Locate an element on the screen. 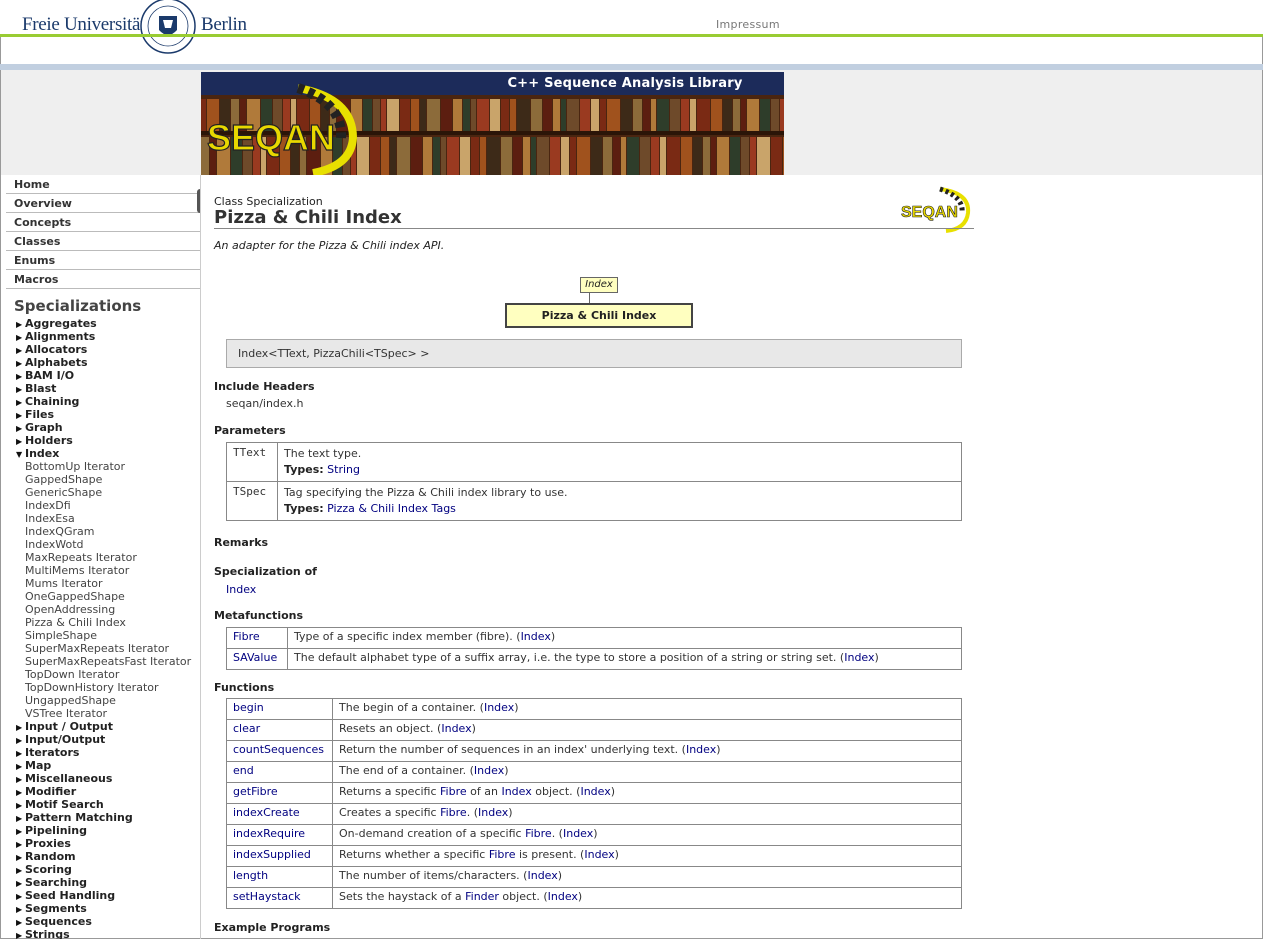 This screenshot has width=1263, height=939. sidebar-category-holders: ▶ Holders is located at coordinates (103, 440).